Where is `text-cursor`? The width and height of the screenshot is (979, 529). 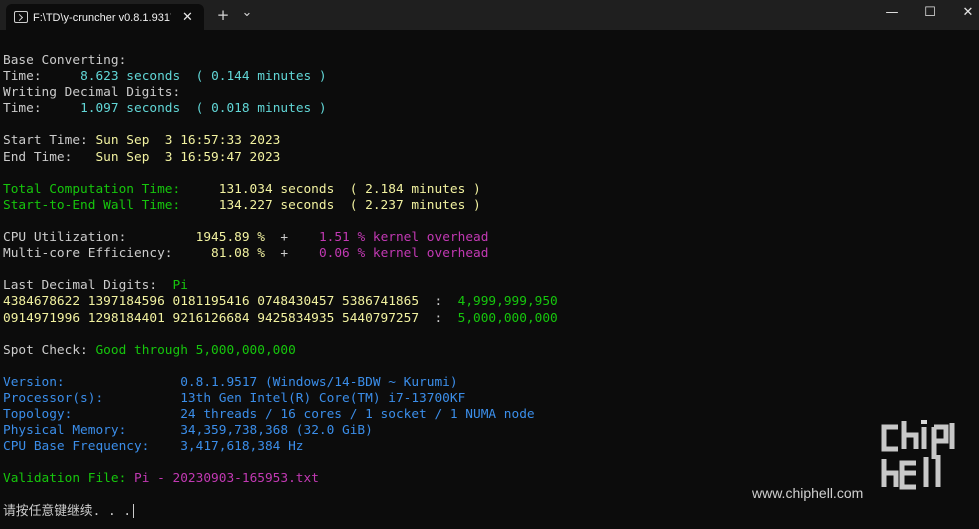 text-cursor is located at coordinates (134, 511).